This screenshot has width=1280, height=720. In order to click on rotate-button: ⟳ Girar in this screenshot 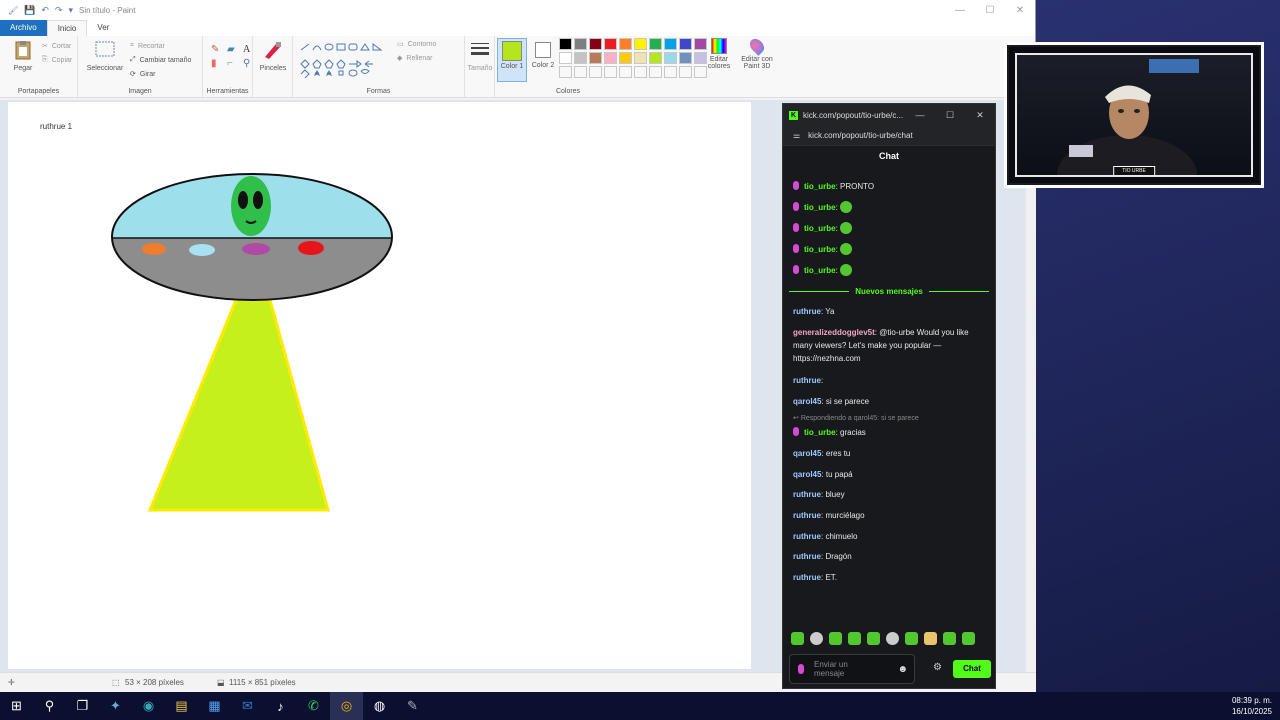, I will do `click(142, 74)`.